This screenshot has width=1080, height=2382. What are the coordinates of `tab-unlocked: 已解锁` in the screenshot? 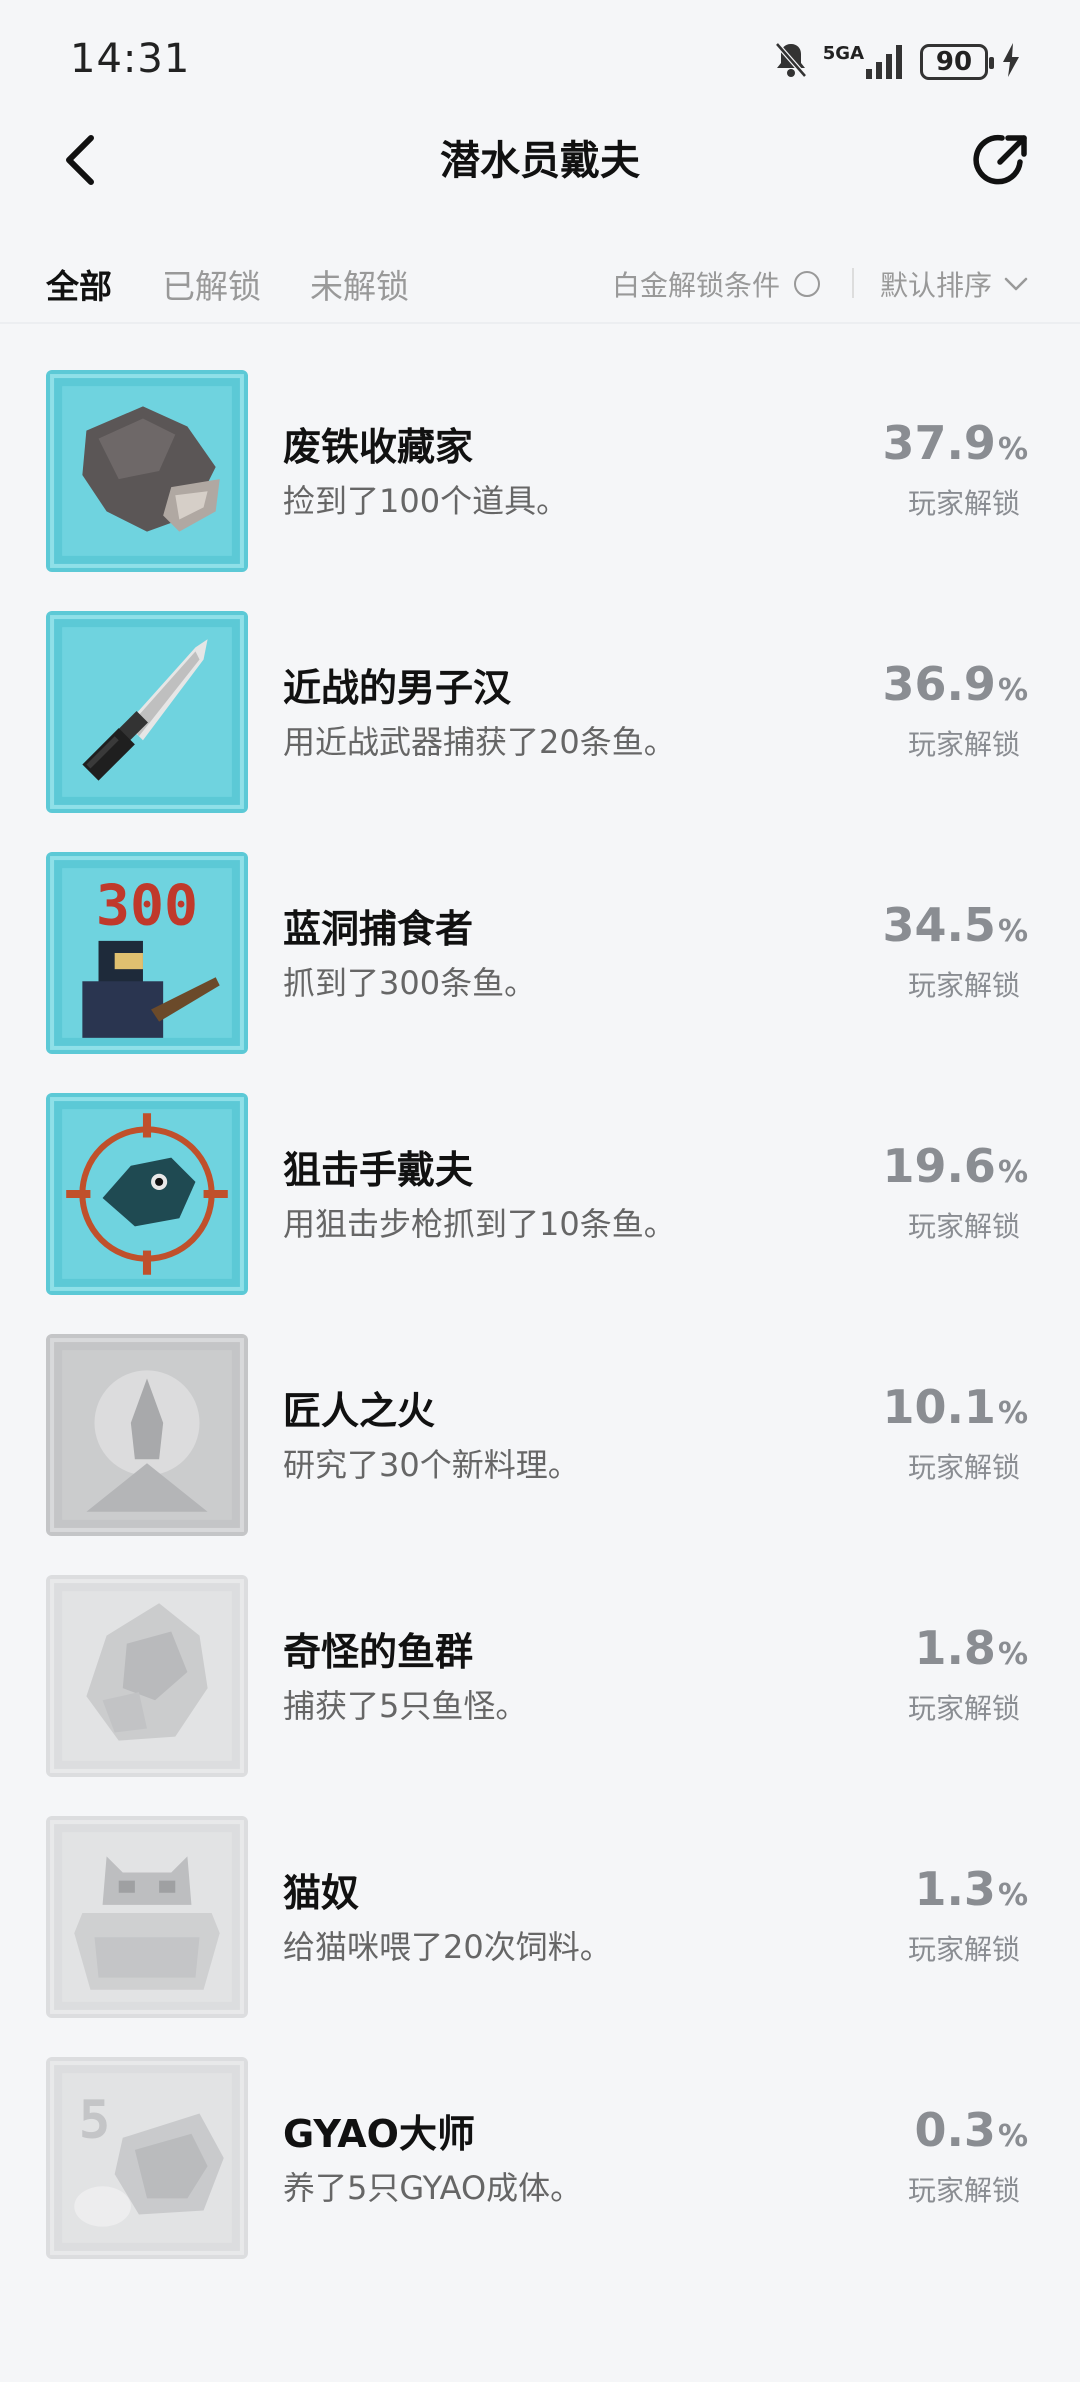 It's located at (211, 284).